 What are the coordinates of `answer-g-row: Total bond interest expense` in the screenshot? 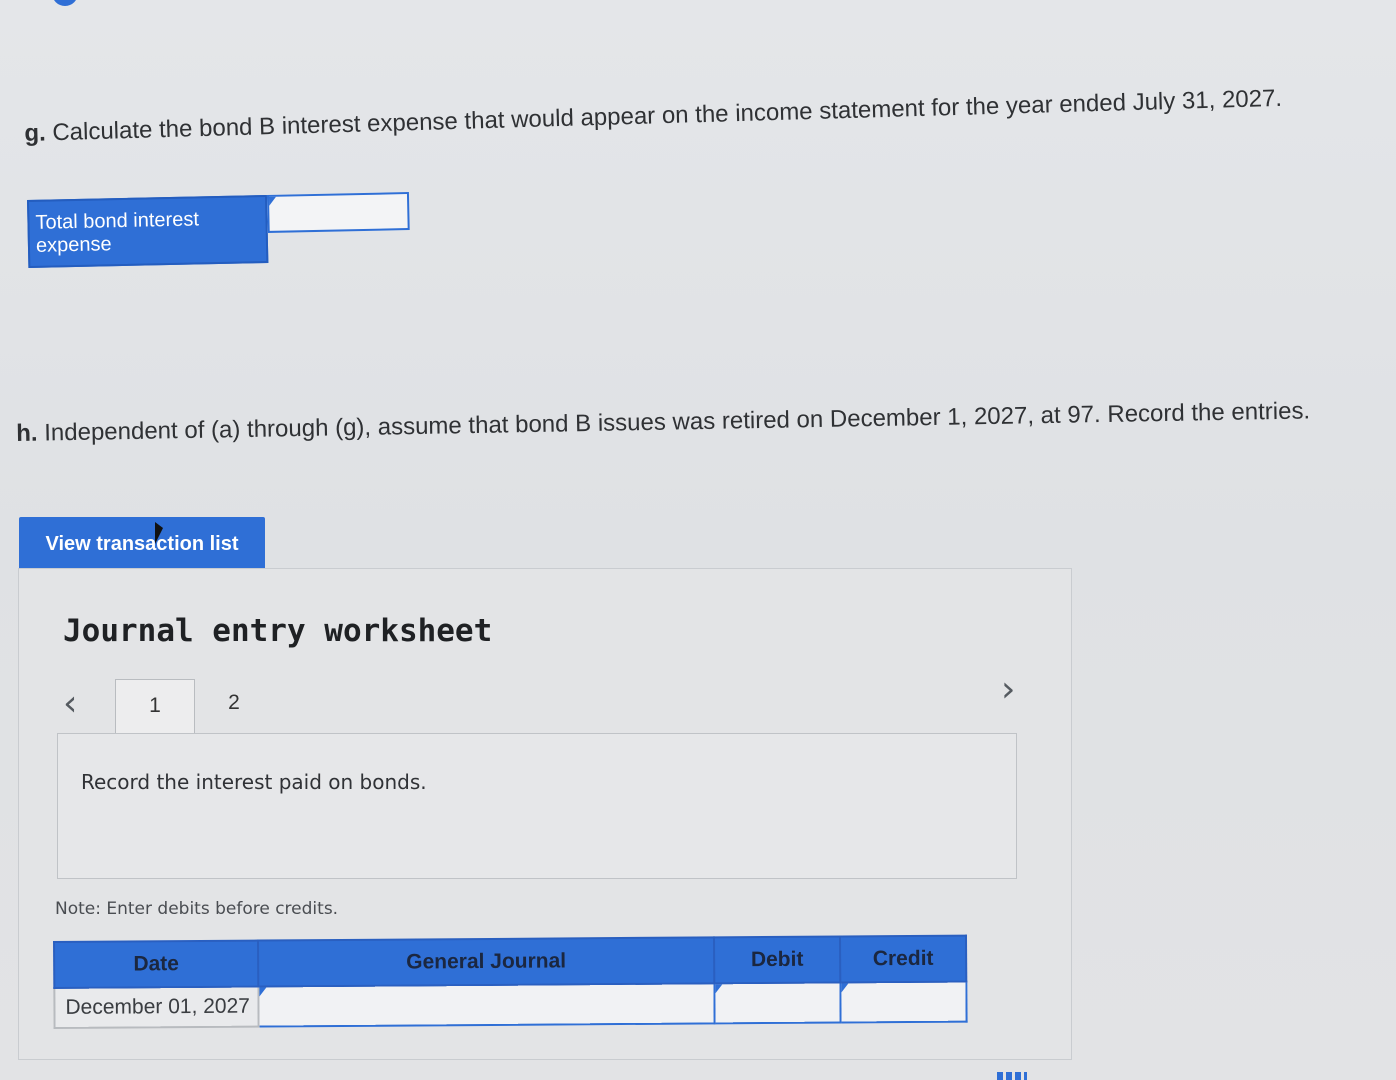 It's located at (218, 230).